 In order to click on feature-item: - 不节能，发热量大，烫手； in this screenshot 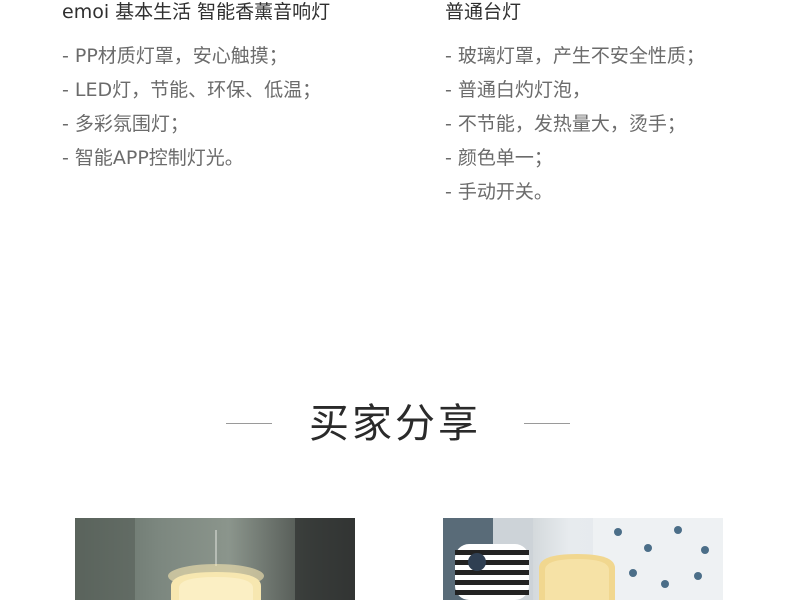, I will do `click(565, 124)`.